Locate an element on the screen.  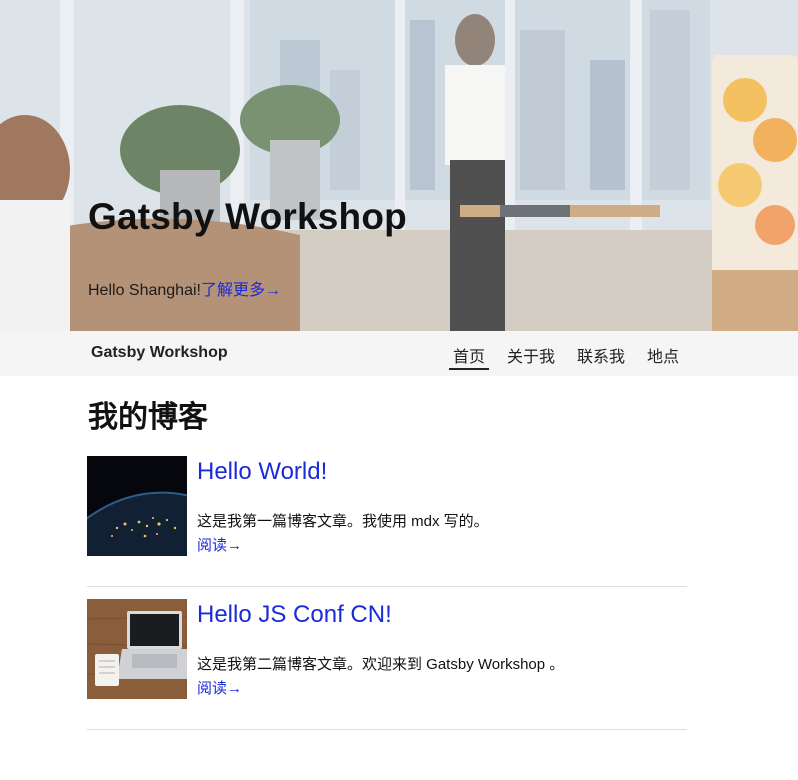
blog-post-item: Hello World! 这是我第一篇博客文章。我使用 mdx 写的。 阅读→ is located at coordinates (387, 521).